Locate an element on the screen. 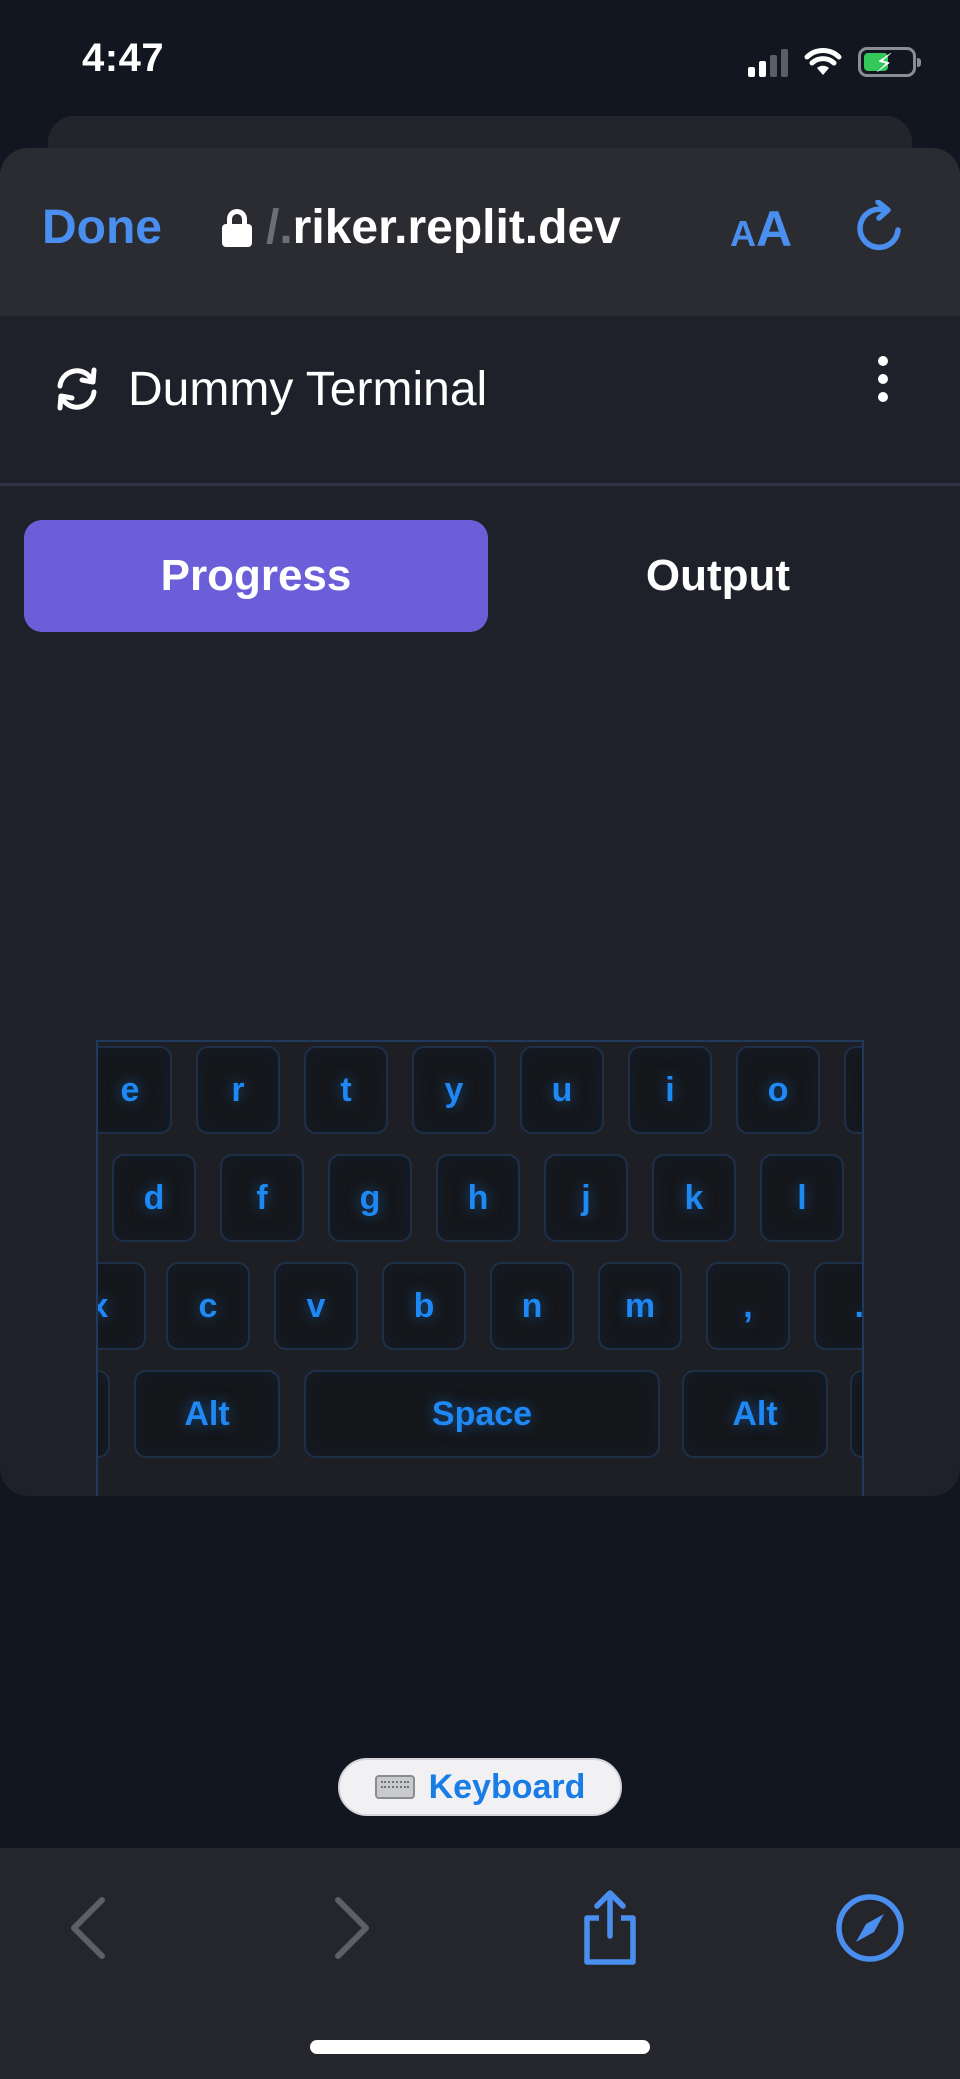 The width and height of the screenshot is (960, 2079). key-space: Space is located at coordinates (482, 1414).